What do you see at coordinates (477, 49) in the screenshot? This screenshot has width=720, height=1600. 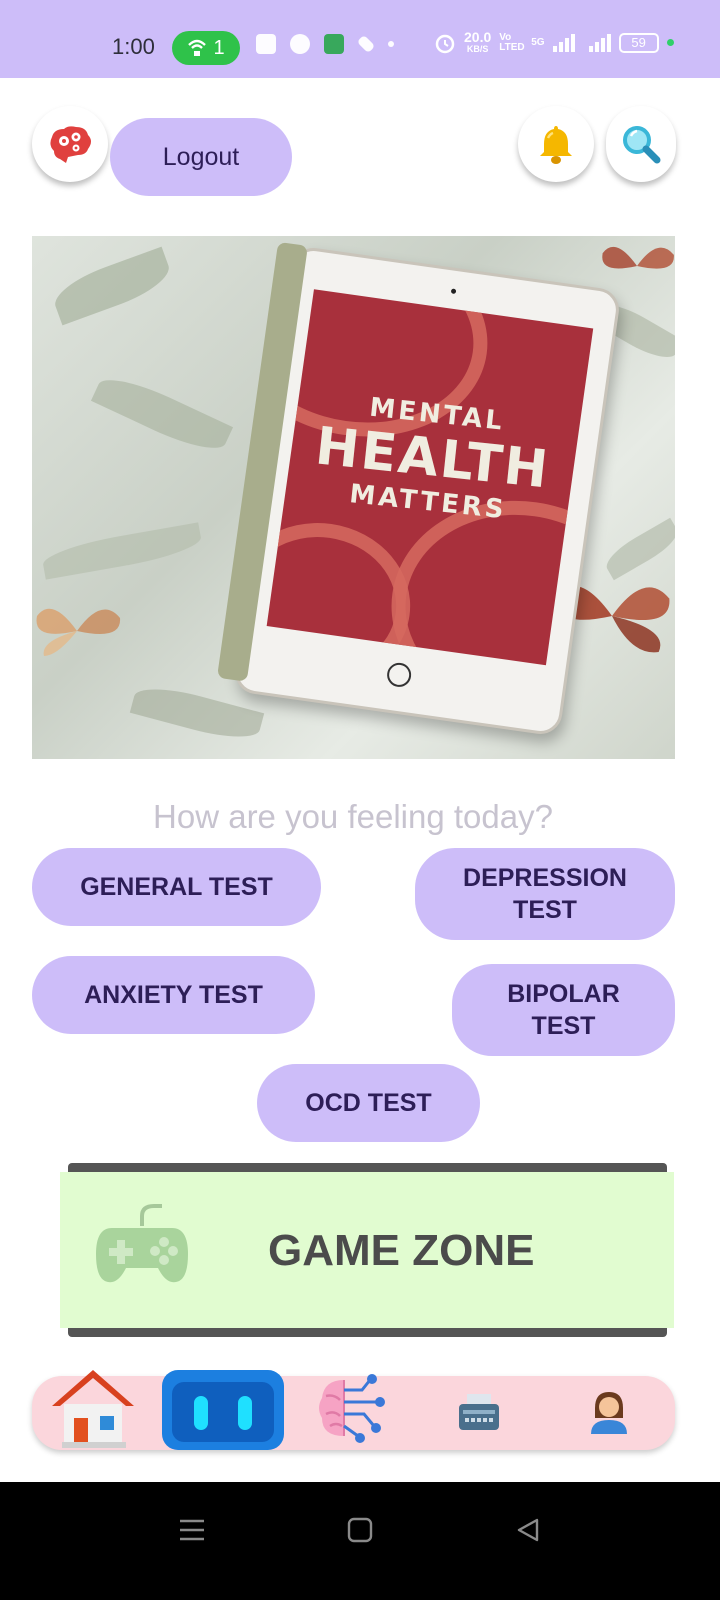 I see `network-speed-unit: KB/S` at bounding box center [477, 49].